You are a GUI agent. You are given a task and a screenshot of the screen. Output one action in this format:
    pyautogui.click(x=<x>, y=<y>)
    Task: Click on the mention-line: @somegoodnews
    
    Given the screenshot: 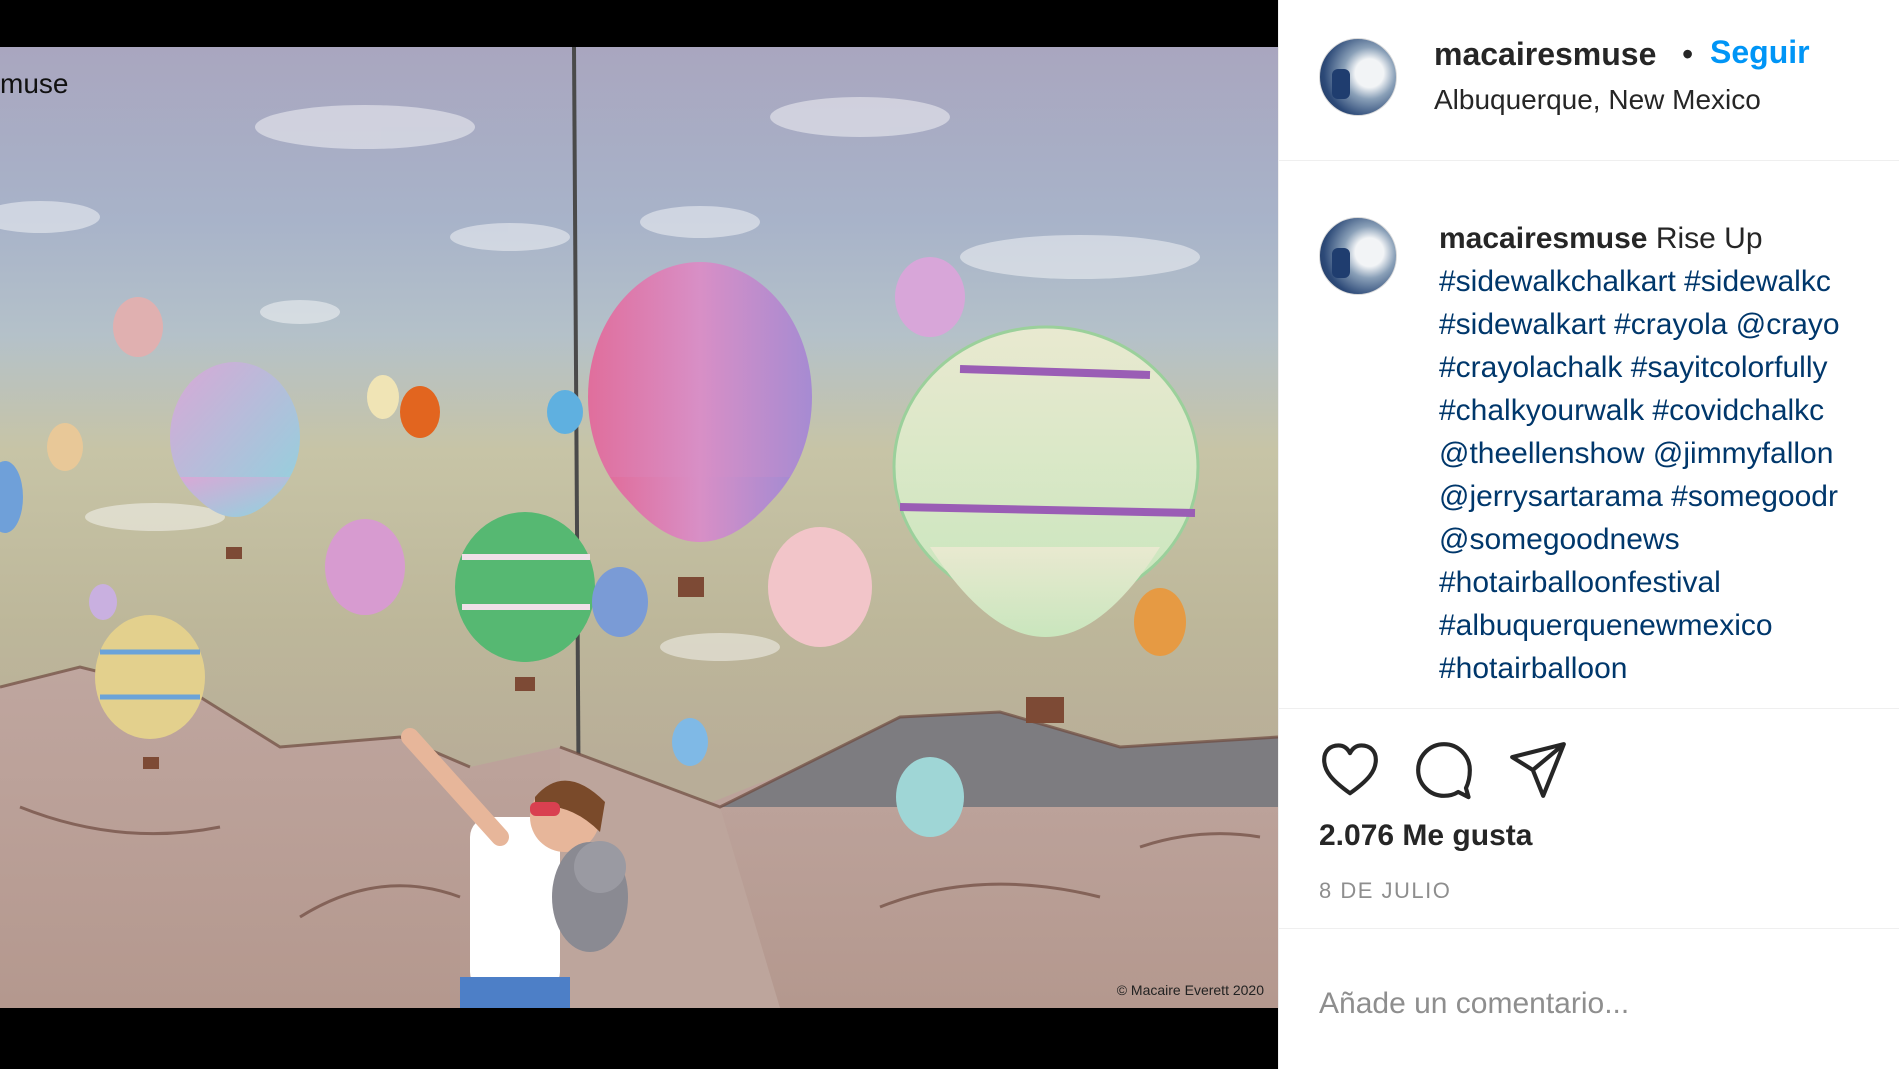 What is the action you would take?
    pyautogui.click(x=1669, y=539)
    